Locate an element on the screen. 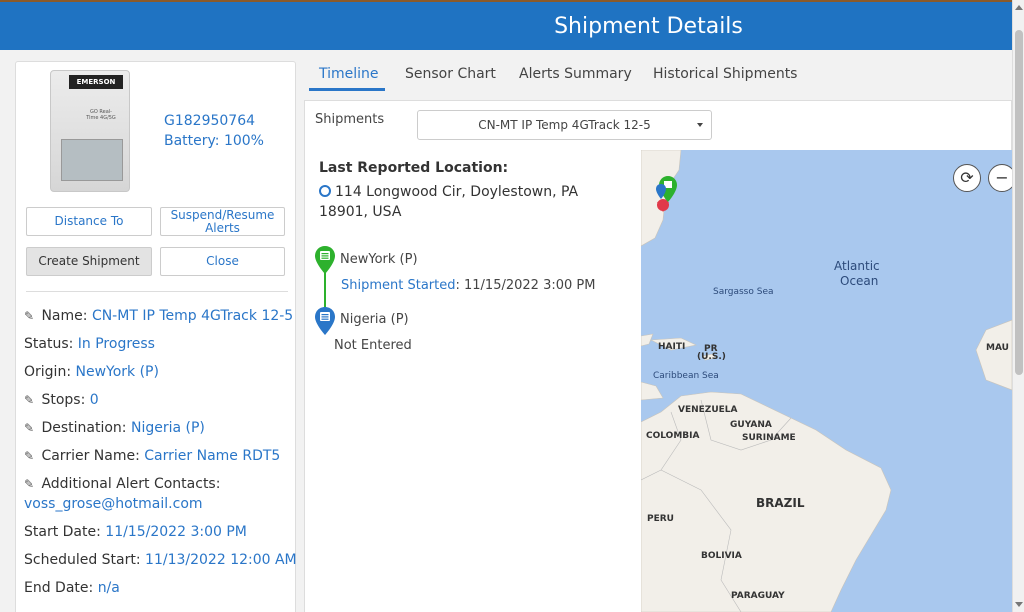 The height and width of the screenshot is (612, 1024). tab-sensor-chart: Sensor Chart is located at coordinates (450, 74).